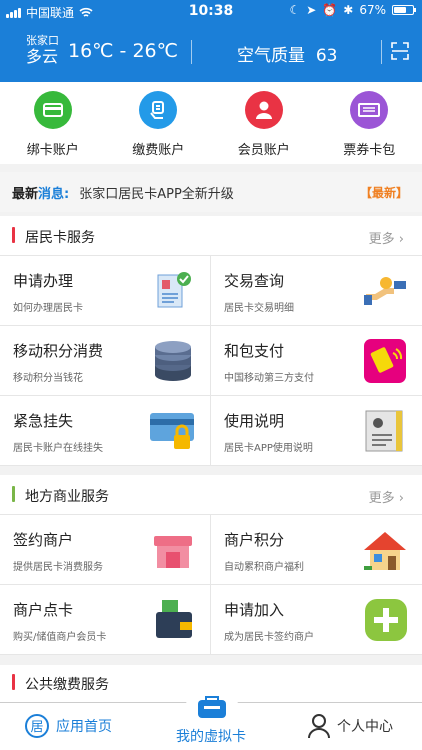  I want to click on weather-info: 张家口 多云, so click(42, 50).